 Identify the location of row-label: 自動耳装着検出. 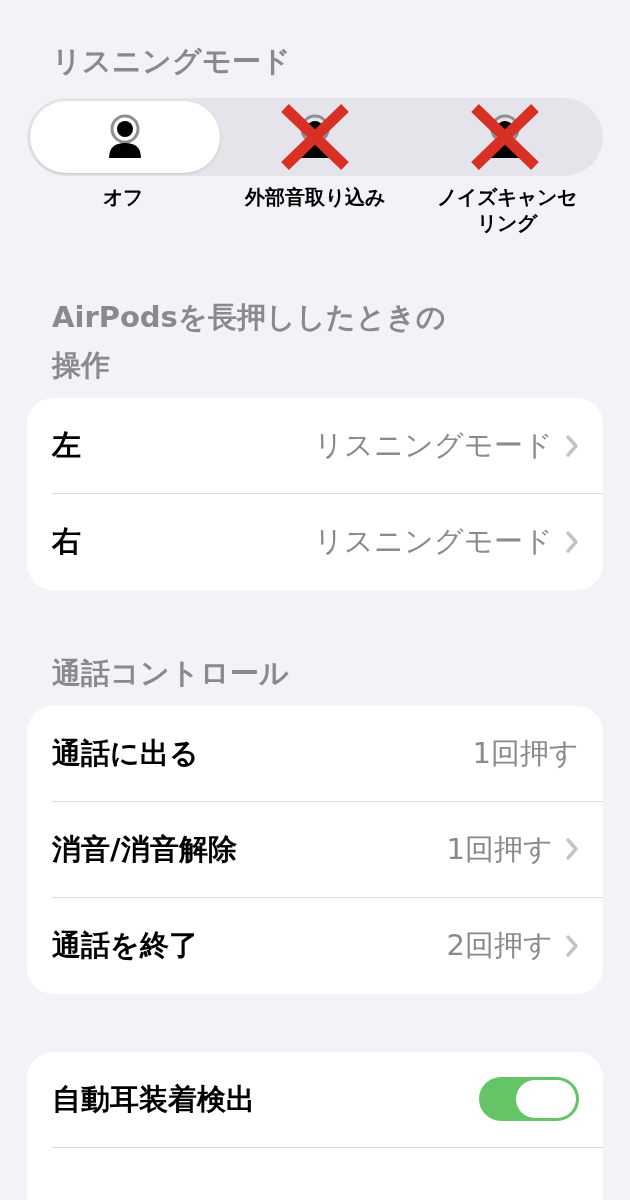
(153, 1099).